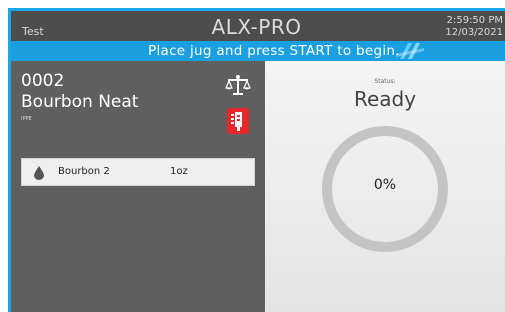 The width and height of the screenshot is (505, 312). Describe the element at coordinates (43, 81) in the screenshot. I see `drink-code: 0002` at that location.